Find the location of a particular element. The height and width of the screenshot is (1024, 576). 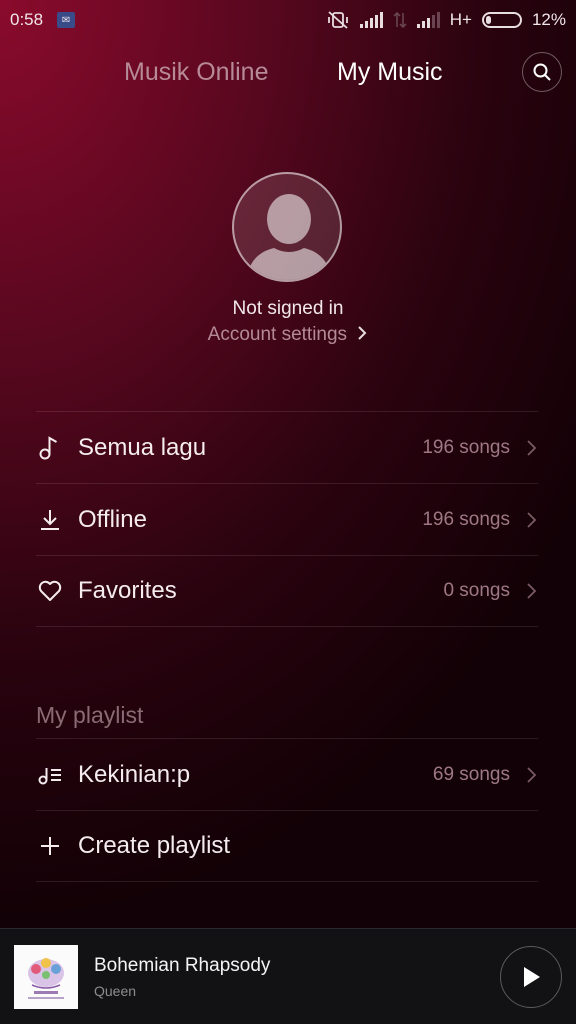

list-item-offline: Offline 196 songs is located at coordinates (287, 519).